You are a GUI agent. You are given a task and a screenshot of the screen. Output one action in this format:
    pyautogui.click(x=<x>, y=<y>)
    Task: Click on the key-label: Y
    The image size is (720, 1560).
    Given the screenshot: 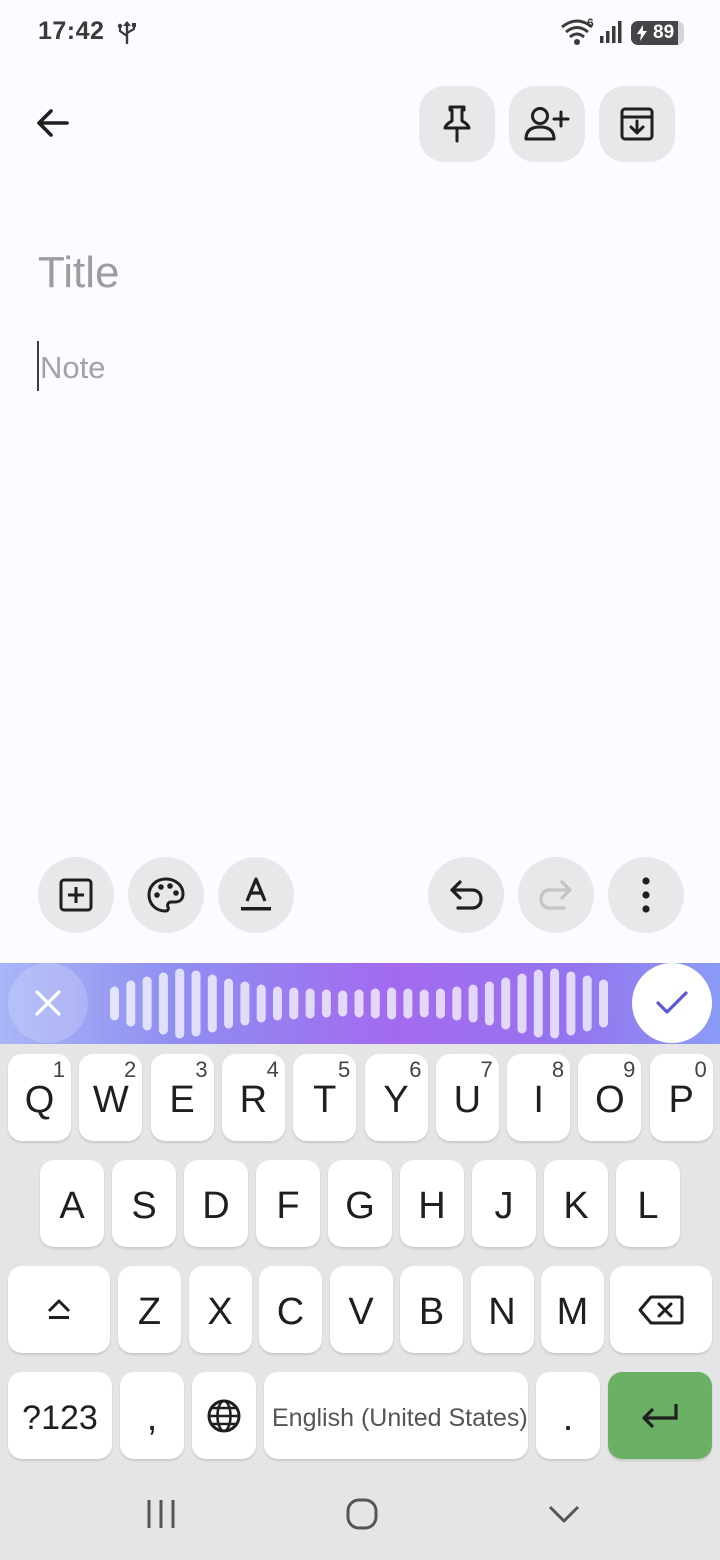 What is the action you would take?
    pyautogui.click(x=396, y=1100)
    